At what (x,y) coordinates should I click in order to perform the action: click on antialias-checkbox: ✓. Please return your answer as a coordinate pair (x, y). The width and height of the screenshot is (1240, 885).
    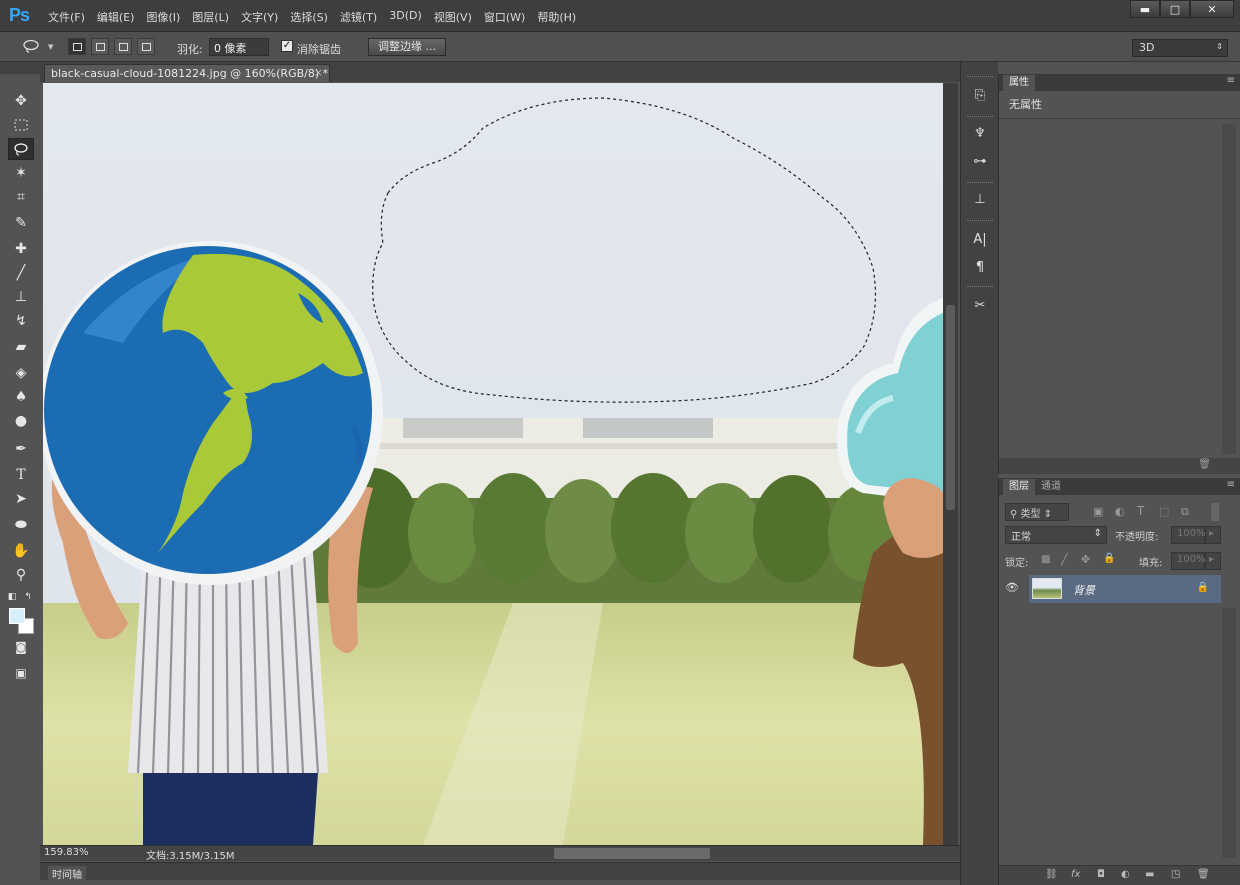
    Looking at the image, I should click on (287, 46).